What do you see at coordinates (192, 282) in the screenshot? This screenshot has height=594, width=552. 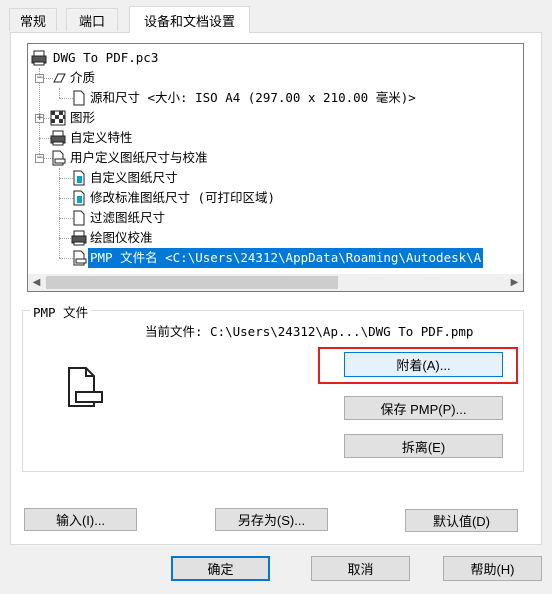 I see `scrollbar-thumb` at bounding box center [192, 282].